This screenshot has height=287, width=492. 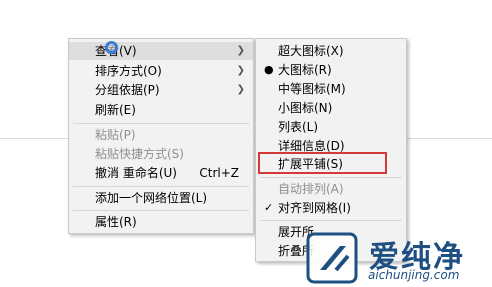 What do you see at coordinates (331, 189) in the screenshot?
I see `submenu-item-auto-arrange: 自动排列(A)` at bounding box center [331, 189].